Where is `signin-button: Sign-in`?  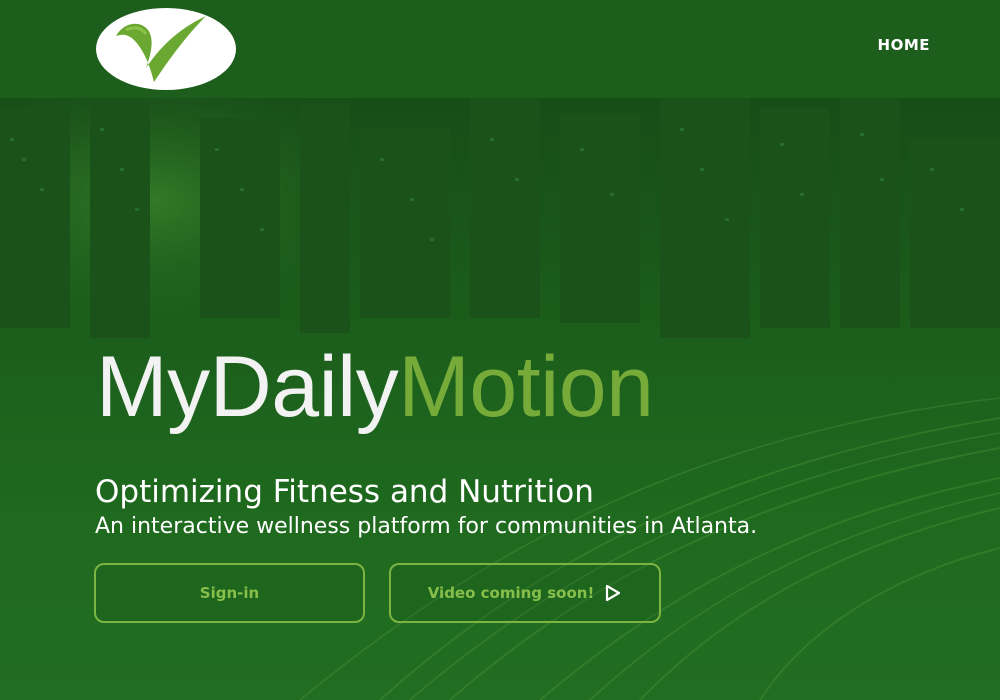 signin-button: Sign-in is located at coordinates (229, 593).